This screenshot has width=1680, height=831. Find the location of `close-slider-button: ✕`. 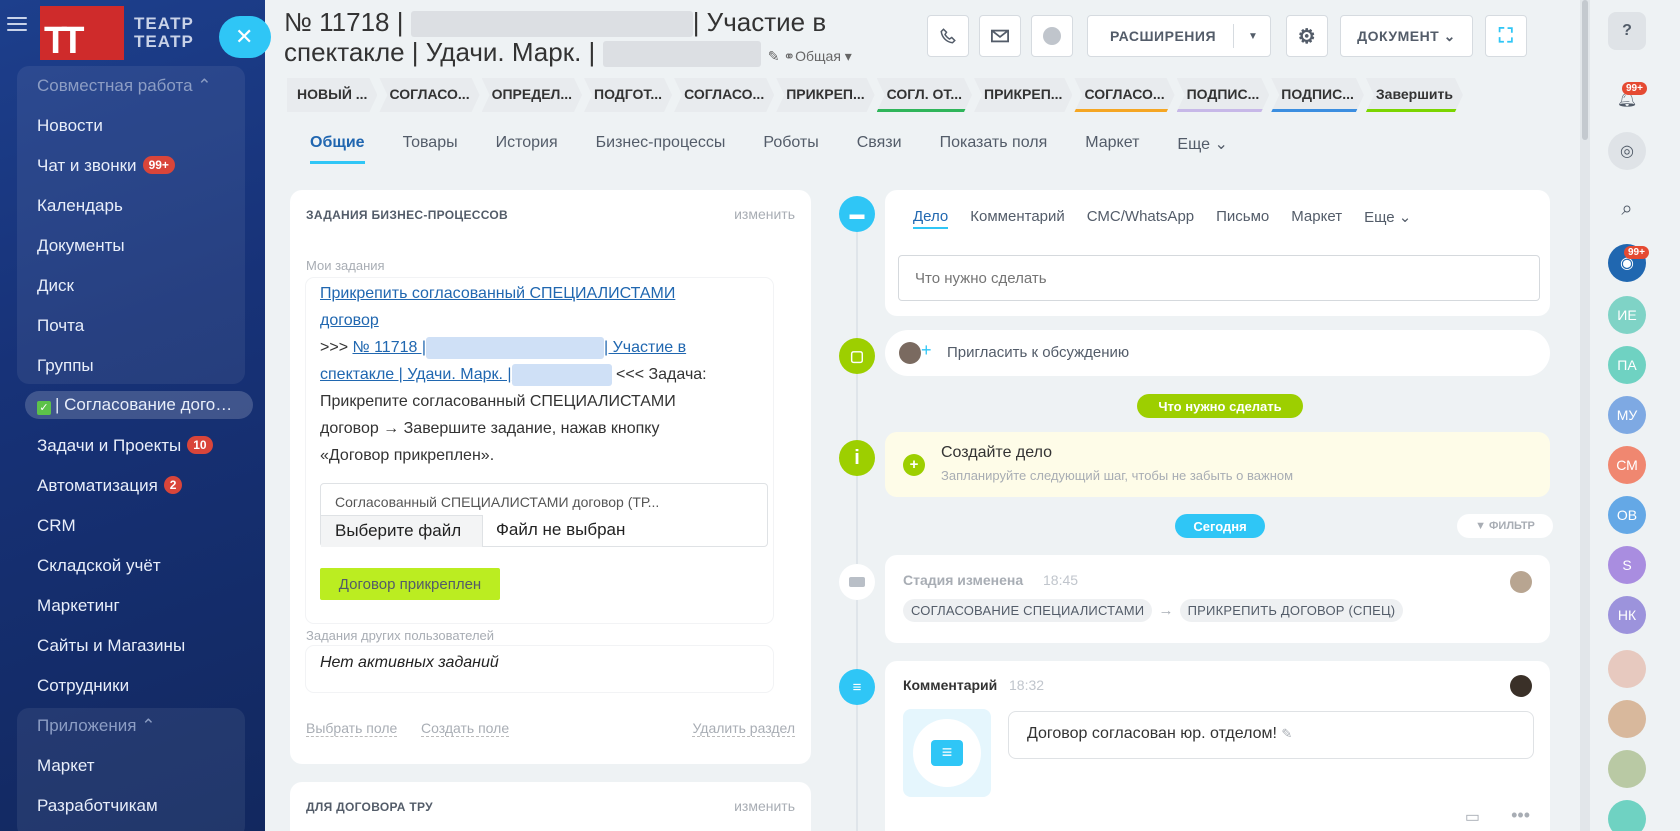

close-slider-button: ✕ is located at coordinates (245, 37).